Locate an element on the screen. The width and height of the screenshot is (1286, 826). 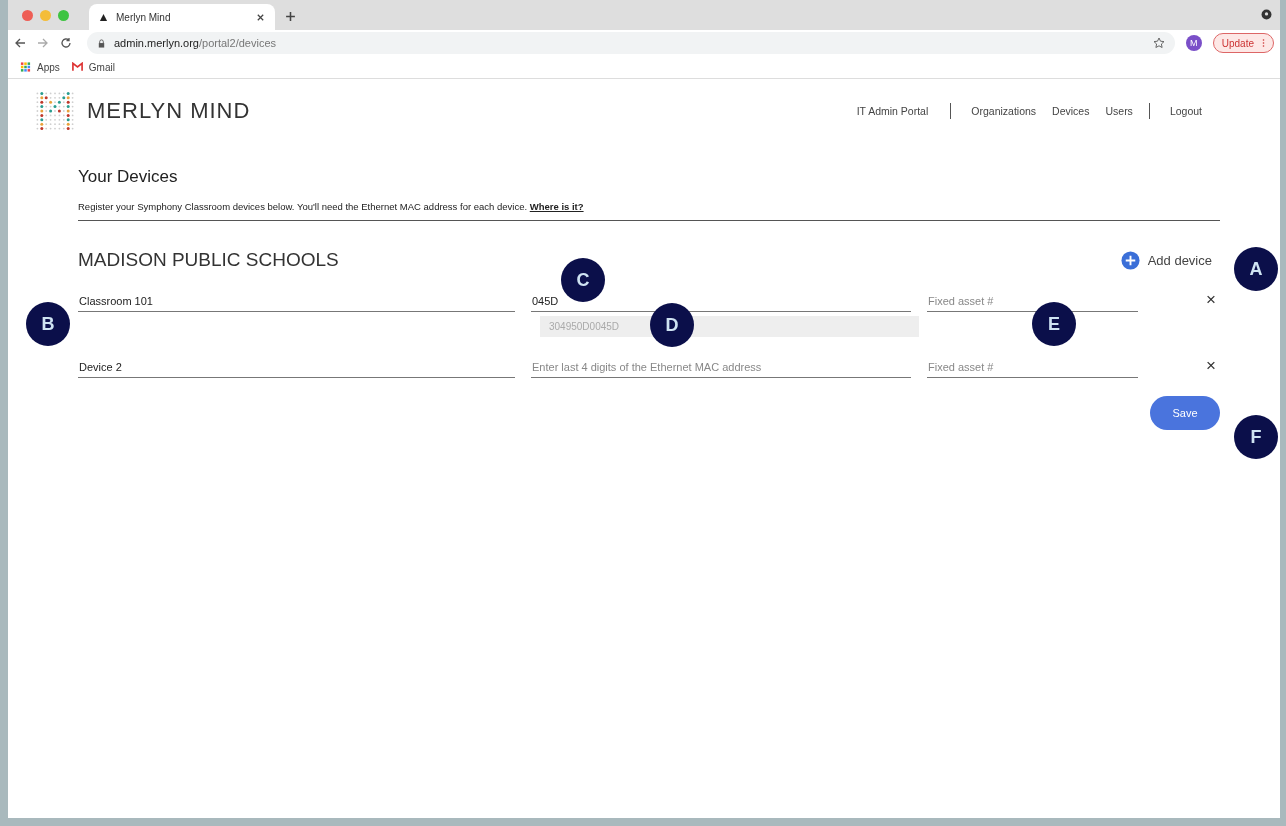
triangle-icon is located at coordinates (103, 17).